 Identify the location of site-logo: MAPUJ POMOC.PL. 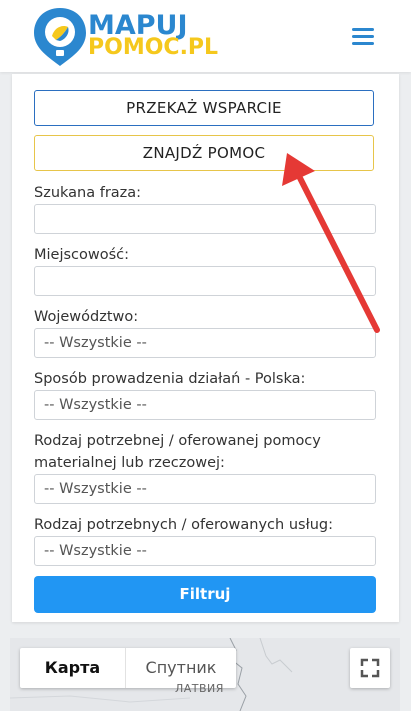
(125, 37).